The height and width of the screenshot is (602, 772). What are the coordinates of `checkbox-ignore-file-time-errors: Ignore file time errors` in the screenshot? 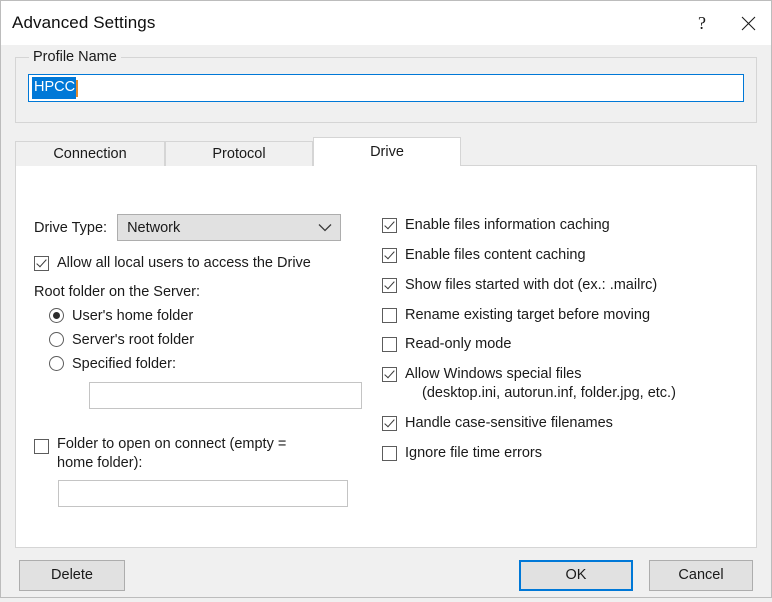 It's located at (567, 453).